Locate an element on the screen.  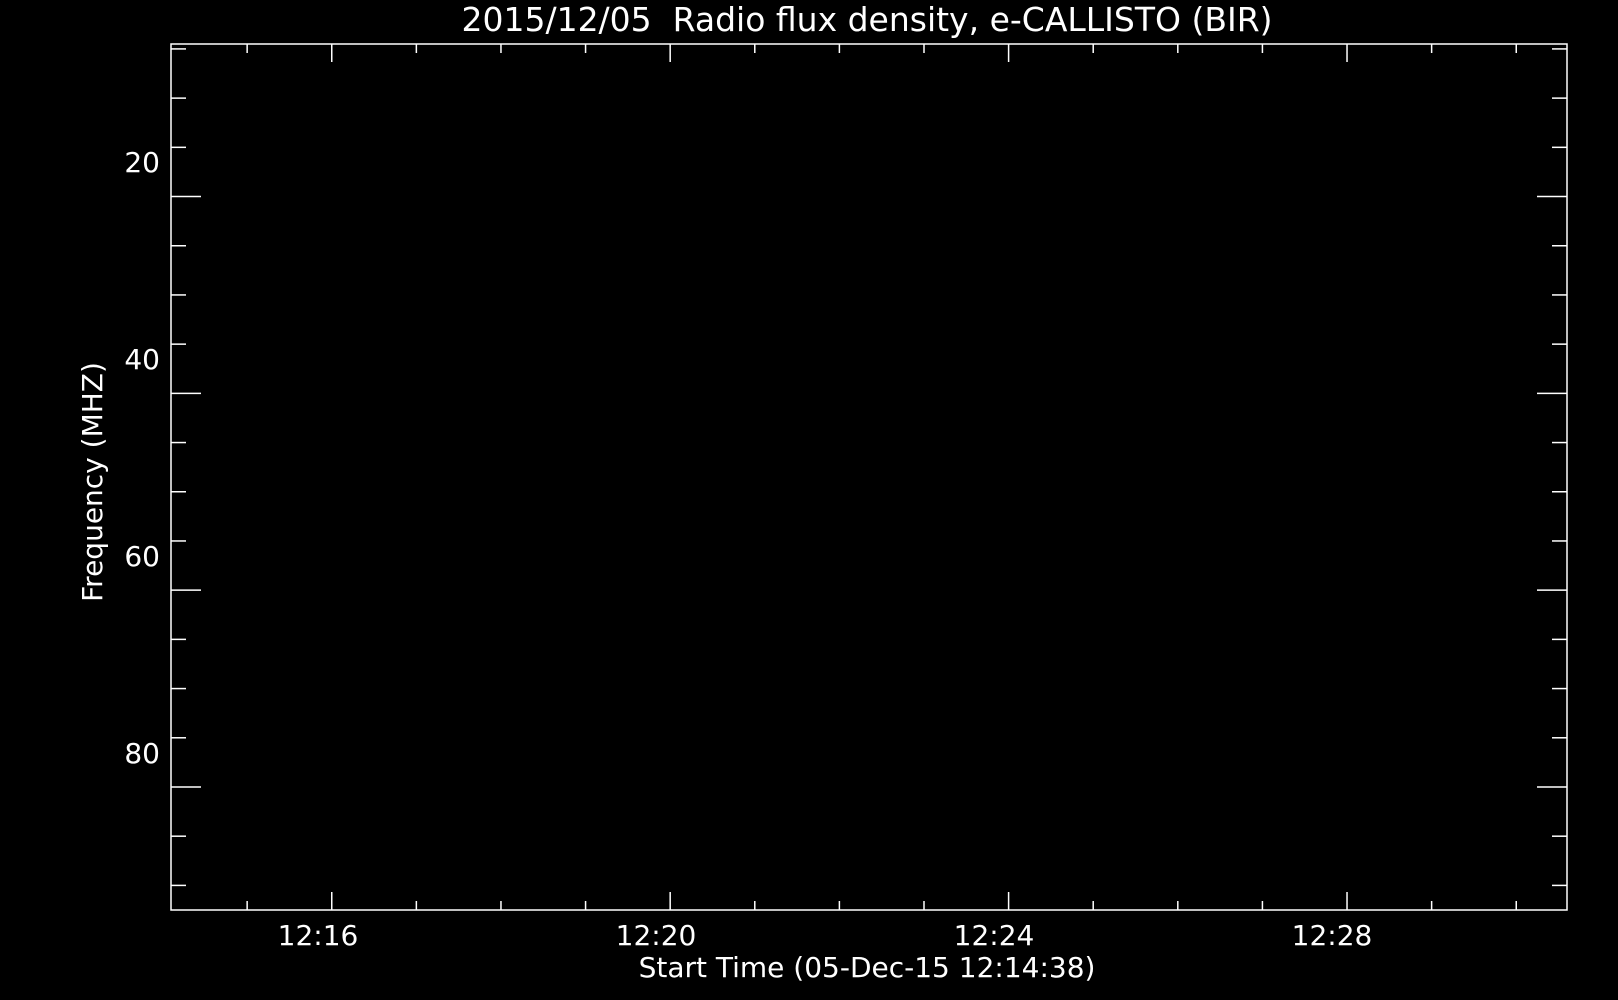
y-tick-label: 40 is located at coordinates (142, 359).